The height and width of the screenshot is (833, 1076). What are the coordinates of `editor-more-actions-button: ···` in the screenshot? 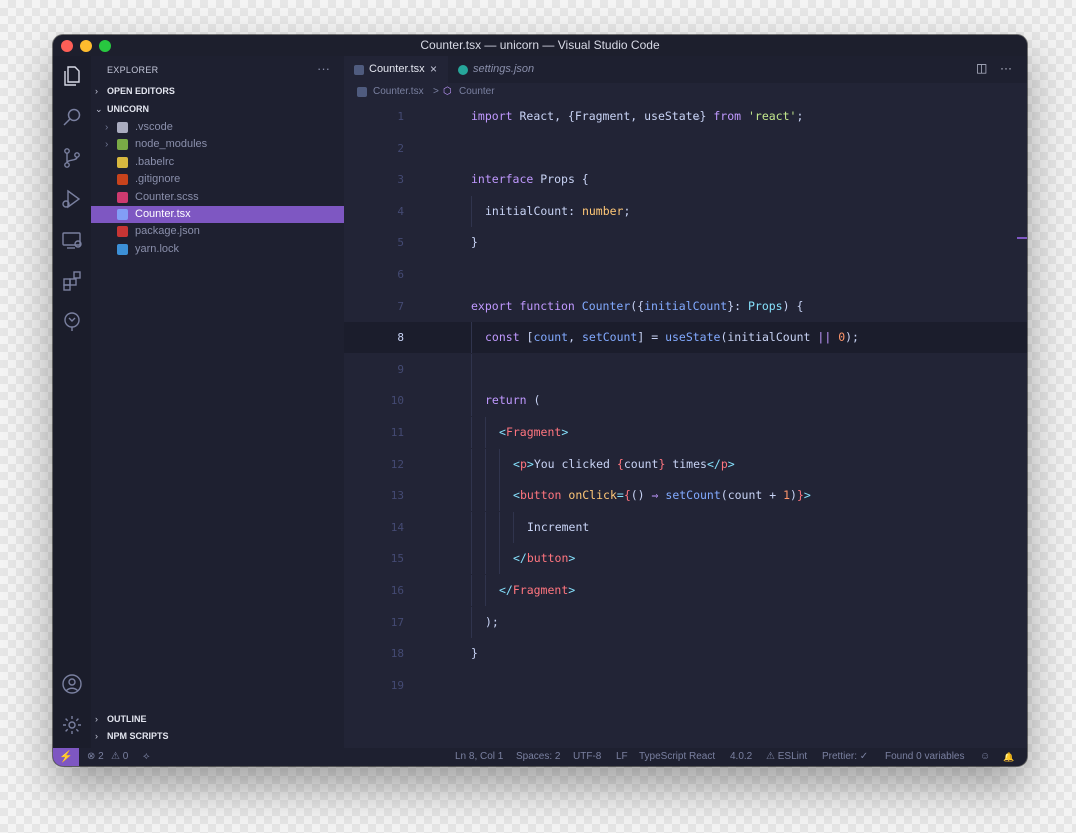 It's located at (1006, 68).